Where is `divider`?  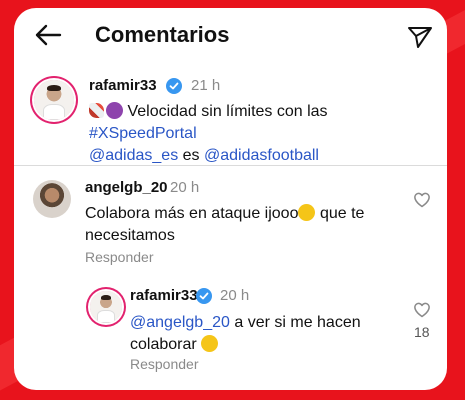 divider is located at coordinates (230, 165).